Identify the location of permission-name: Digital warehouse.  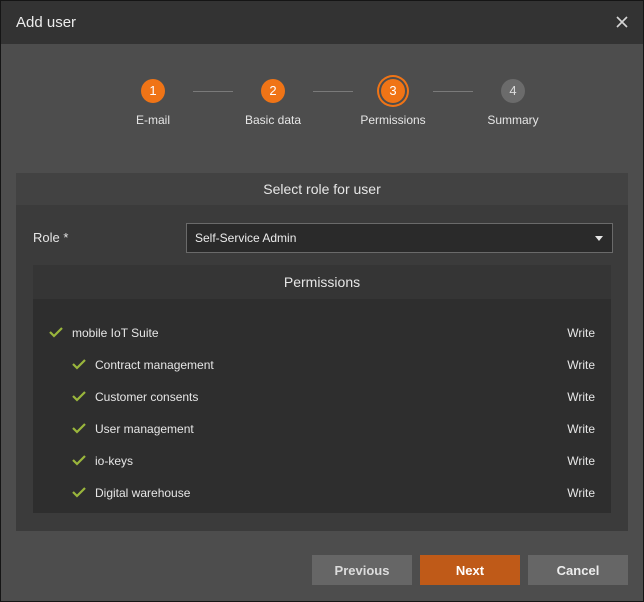
(143, 493).